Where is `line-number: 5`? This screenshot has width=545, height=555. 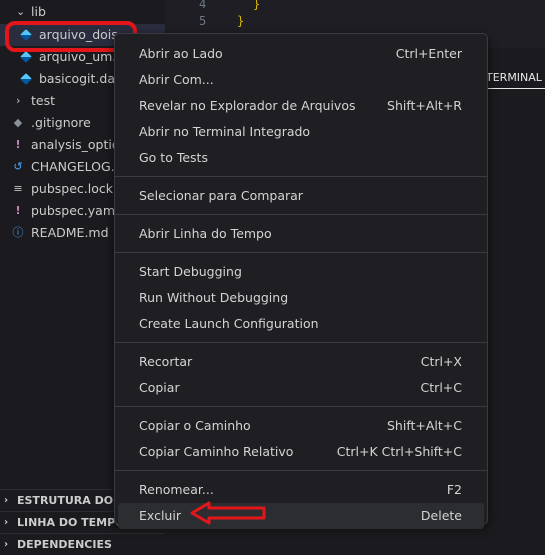
line-number: 5 is located at coordinates (203, 21).